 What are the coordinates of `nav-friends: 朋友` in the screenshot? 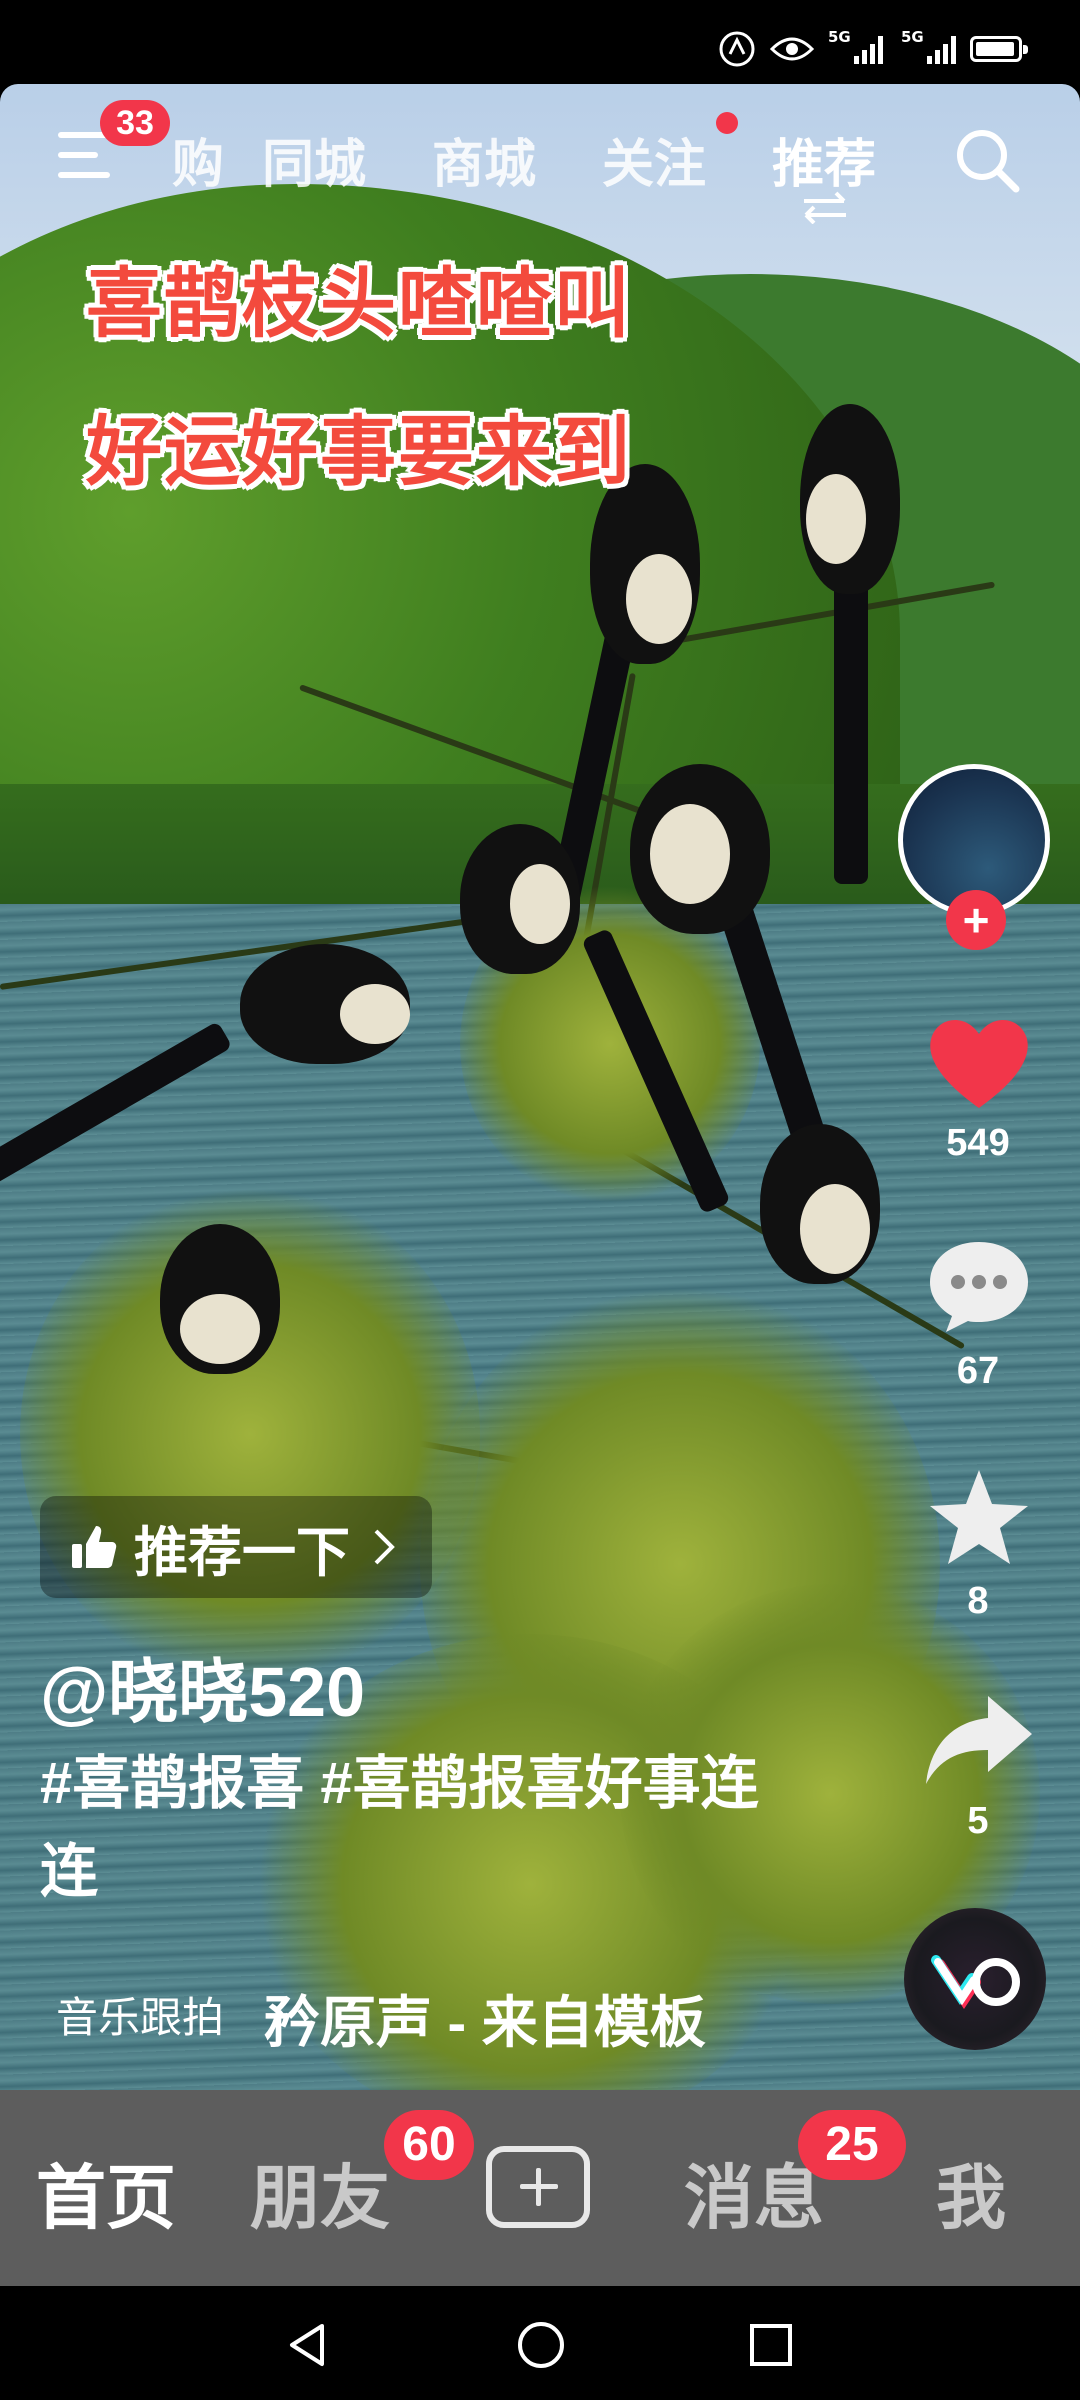 It's located at (320, 2192).